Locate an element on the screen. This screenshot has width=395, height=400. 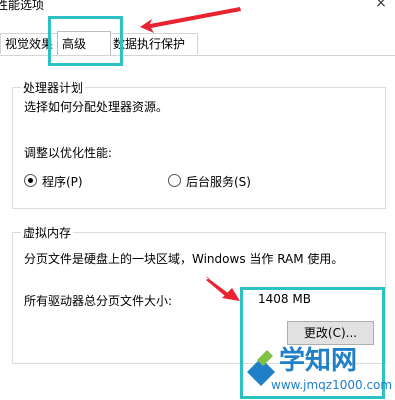
watermark-brand: 学知网 is located at coordinates (318, 361).